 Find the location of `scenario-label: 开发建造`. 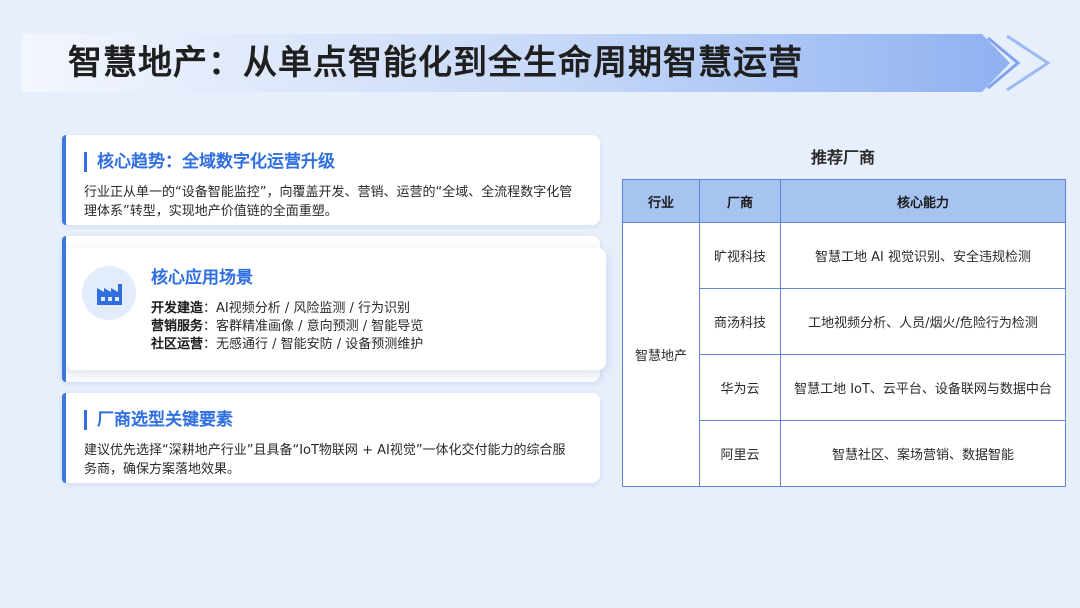

scenario-label: 开发建造 is located at coordinates (177, 308).